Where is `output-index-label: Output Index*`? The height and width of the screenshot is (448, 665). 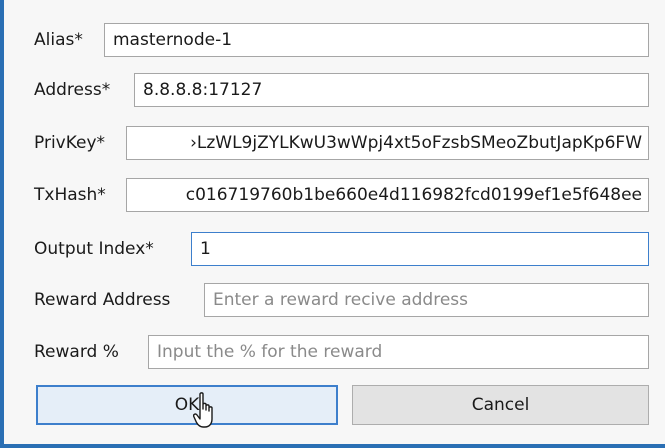 output-index-label: Output Index* is located at coordinates (94, 248).